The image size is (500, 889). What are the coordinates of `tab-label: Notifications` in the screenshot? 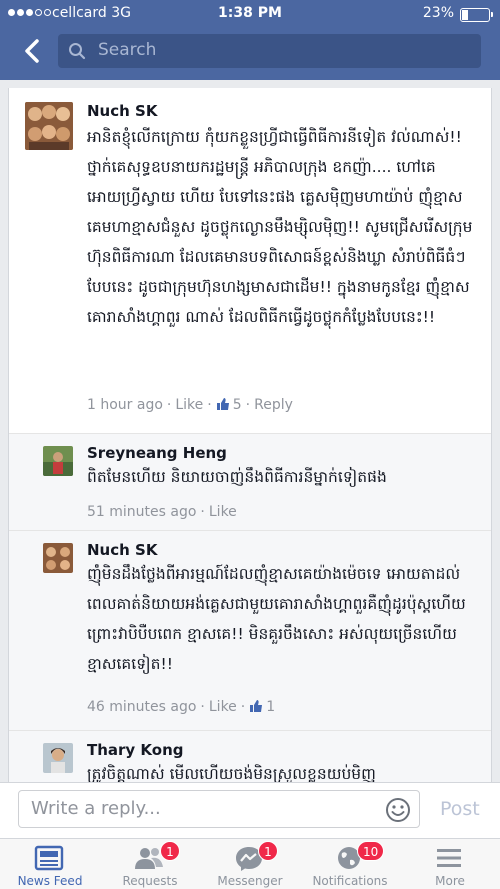 It's located at (350, 881).